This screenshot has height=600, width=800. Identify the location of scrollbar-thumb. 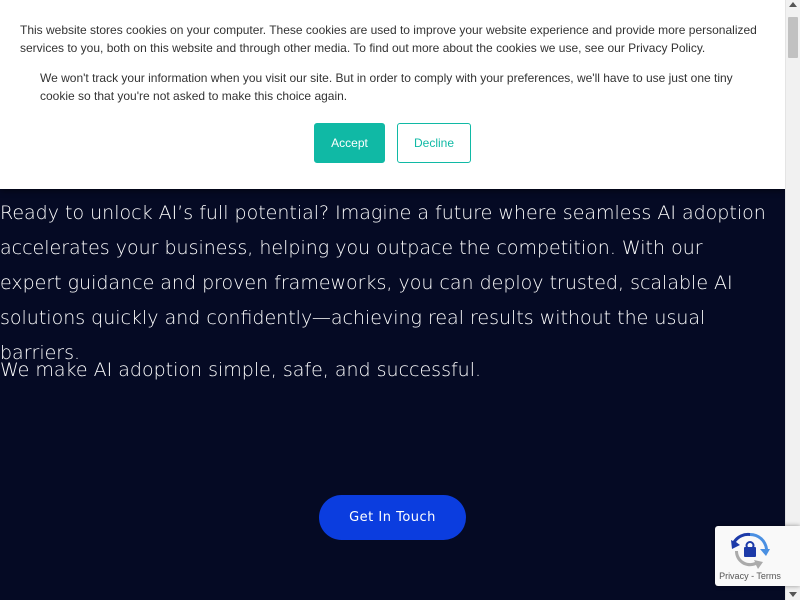
(793, 37).